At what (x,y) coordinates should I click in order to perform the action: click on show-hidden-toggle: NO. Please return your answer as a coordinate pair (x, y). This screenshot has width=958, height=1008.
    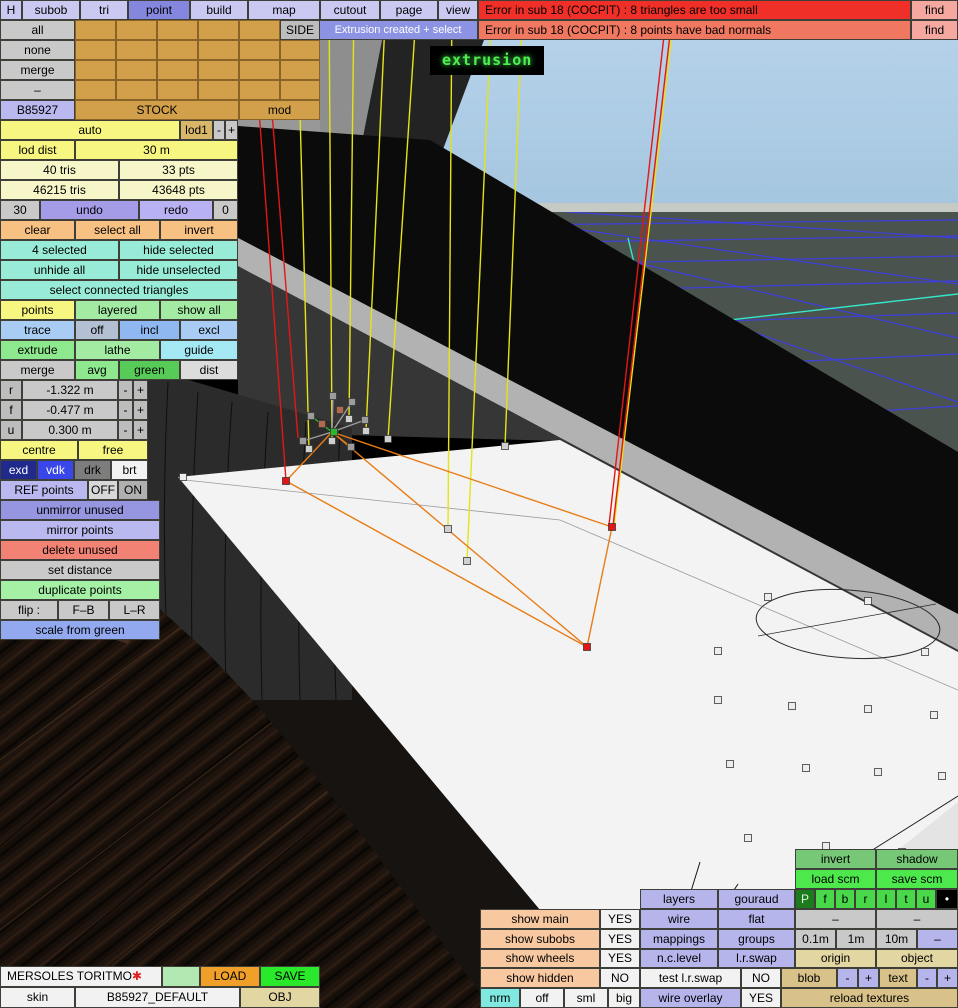
    Looking at the image, I should click on (620, 978).